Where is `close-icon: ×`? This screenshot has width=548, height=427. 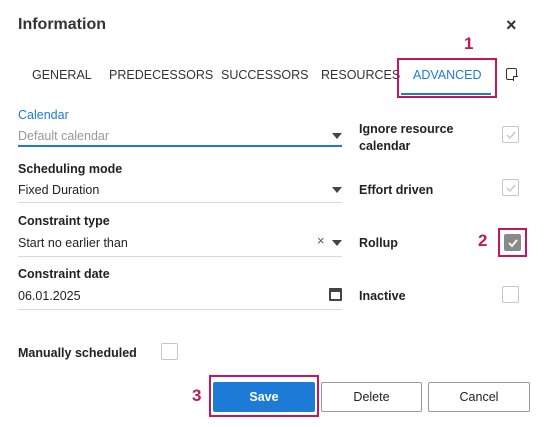
close-icon: × is located at coordinates (511, 25).